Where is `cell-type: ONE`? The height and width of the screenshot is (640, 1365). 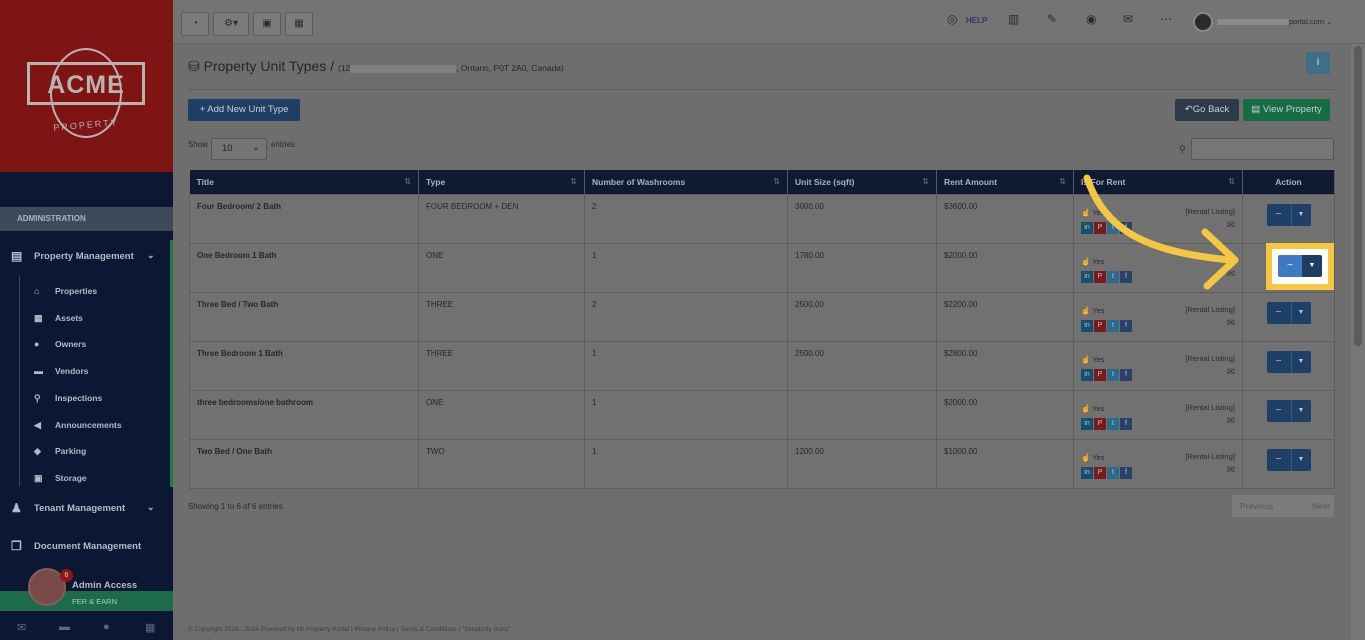
cell-type: ONE is located at coordinates (502, 267).